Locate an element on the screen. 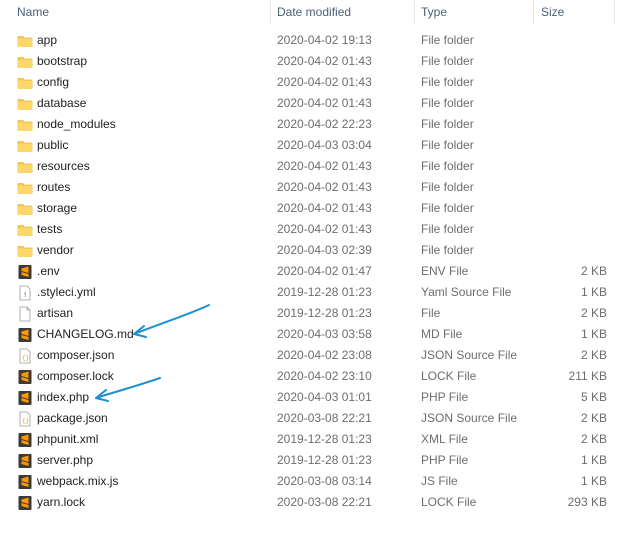 This screenshot has width=625, height=536. file-row: tests 2020-04-02 01:43 File folder is located at coordinates (312, 229).